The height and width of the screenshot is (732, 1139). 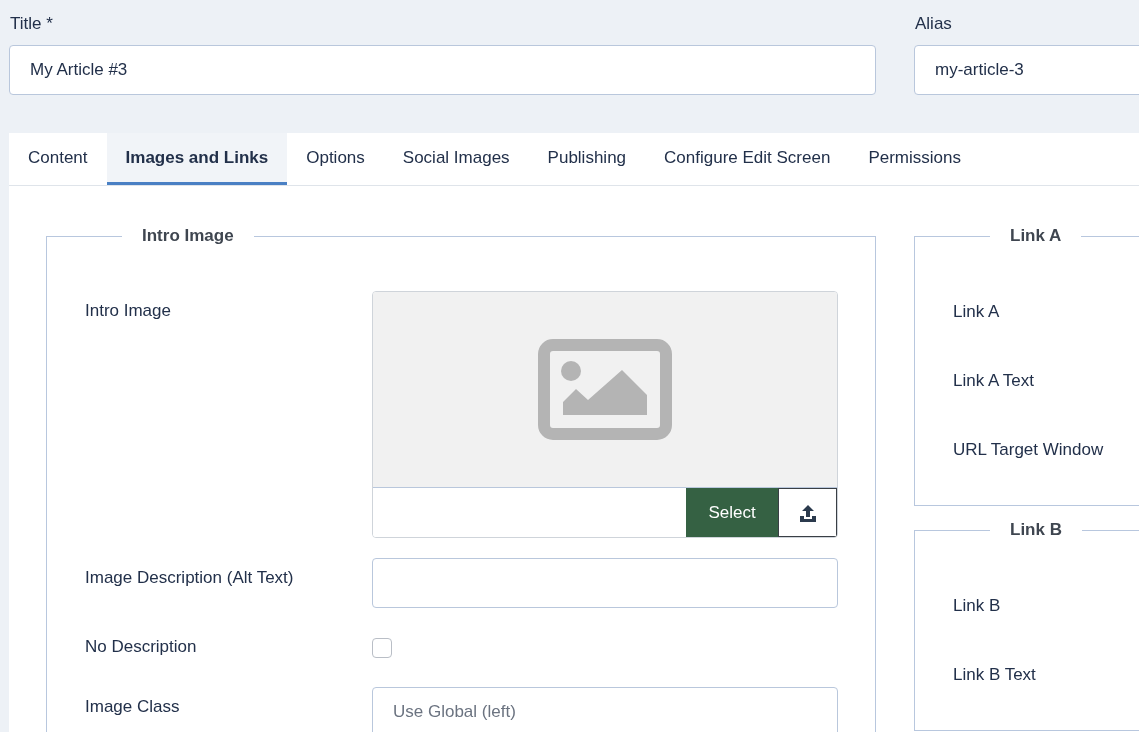 I want to click on field-label: Image Description (Alt Text), so click(x=190, y=578).